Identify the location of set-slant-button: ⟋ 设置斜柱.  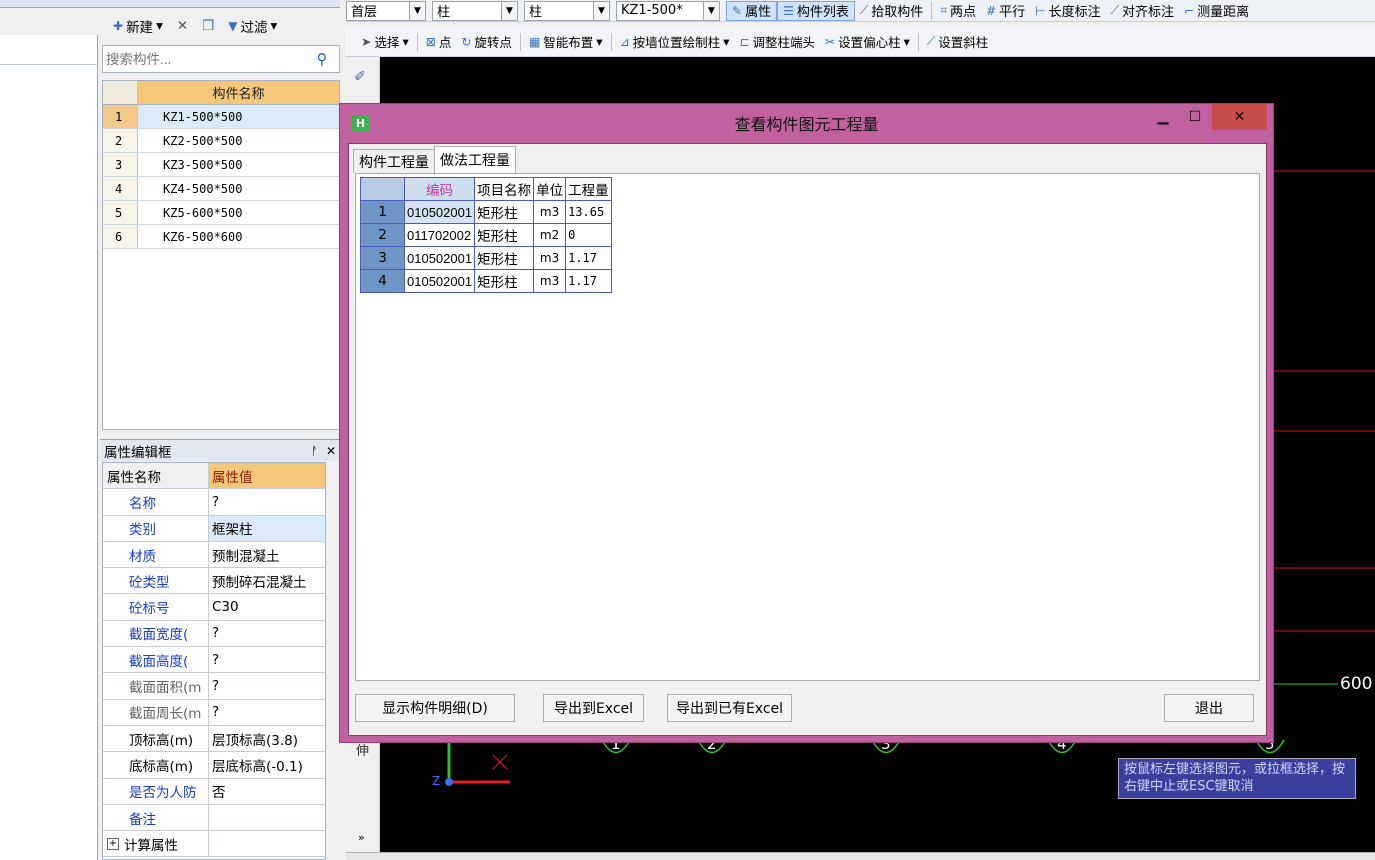
(957, 42).